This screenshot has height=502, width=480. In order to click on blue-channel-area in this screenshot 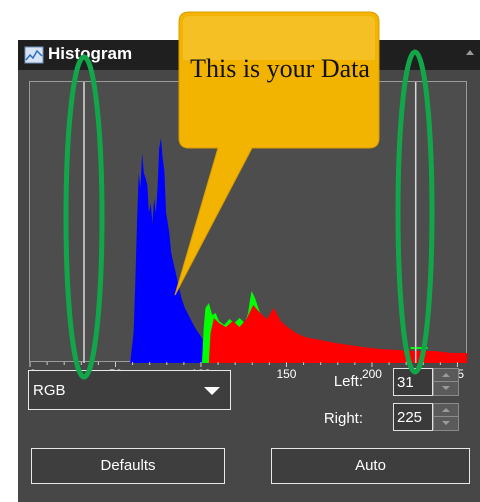, I will do `click(170, 250)`.